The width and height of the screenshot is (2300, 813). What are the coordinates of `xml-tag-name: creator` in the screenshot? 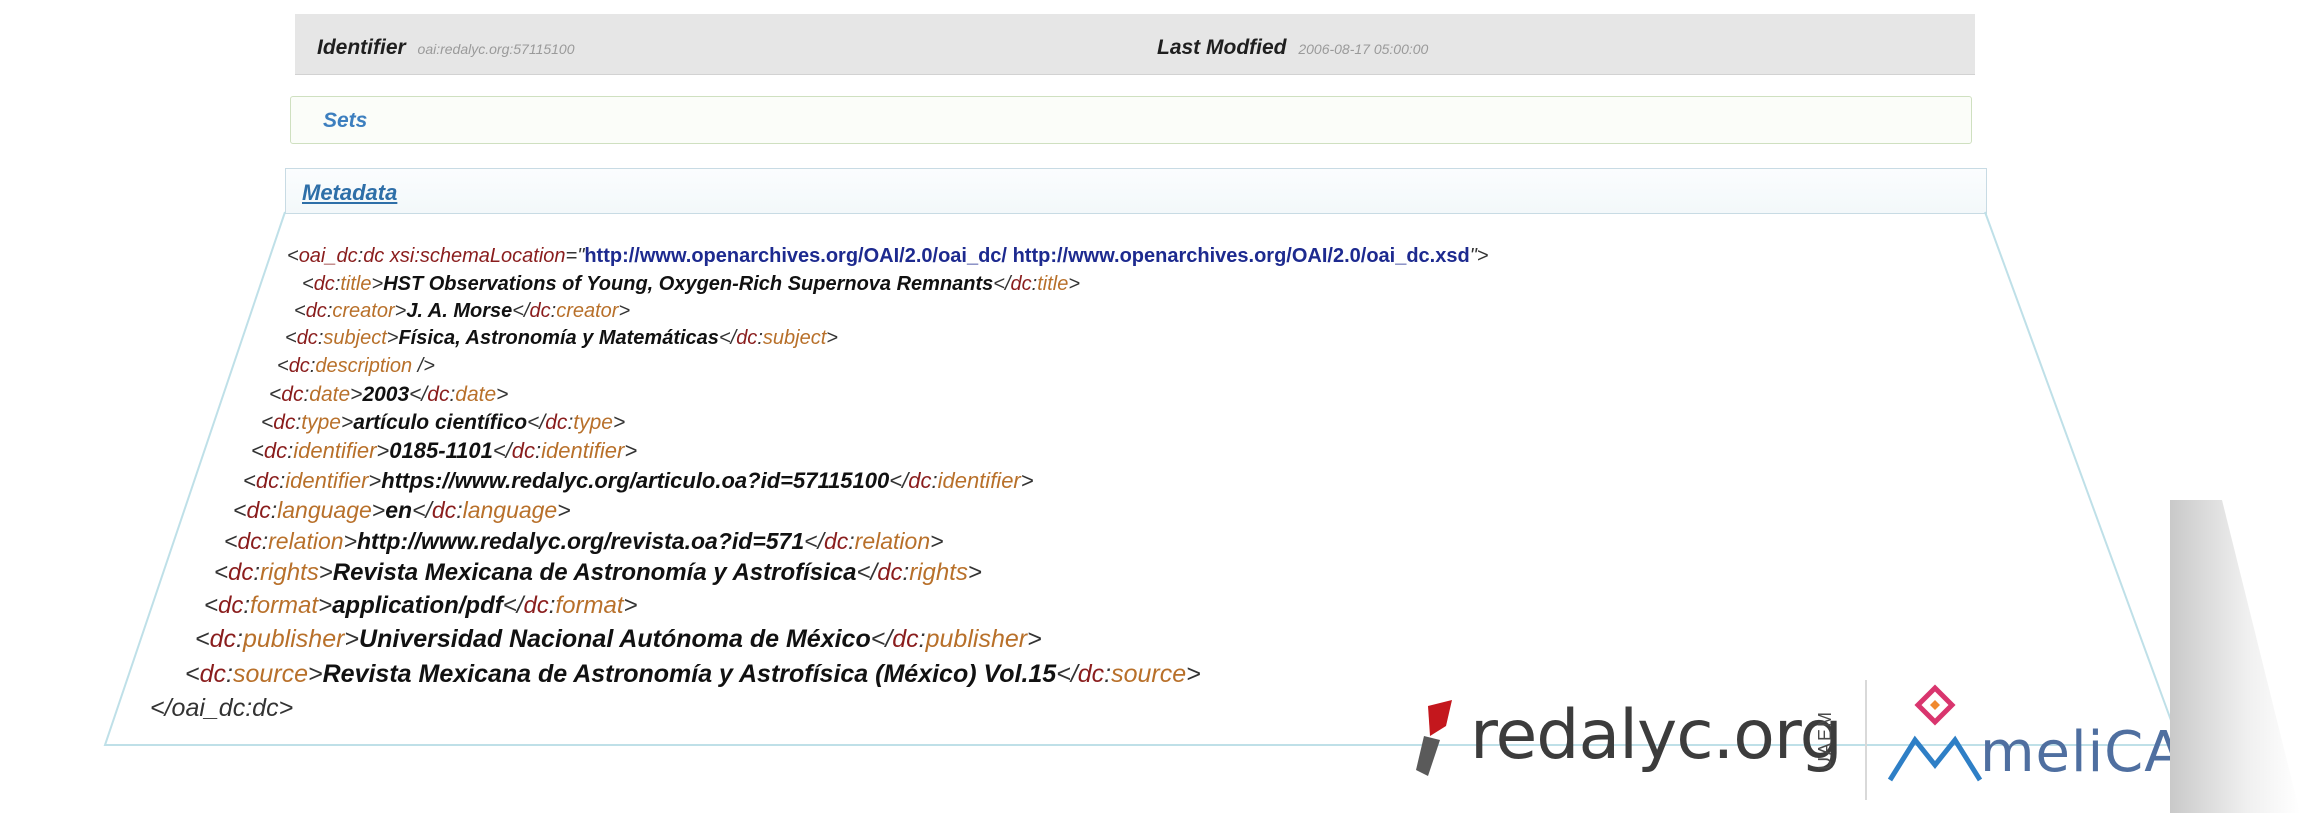 It's located at (363, 311).